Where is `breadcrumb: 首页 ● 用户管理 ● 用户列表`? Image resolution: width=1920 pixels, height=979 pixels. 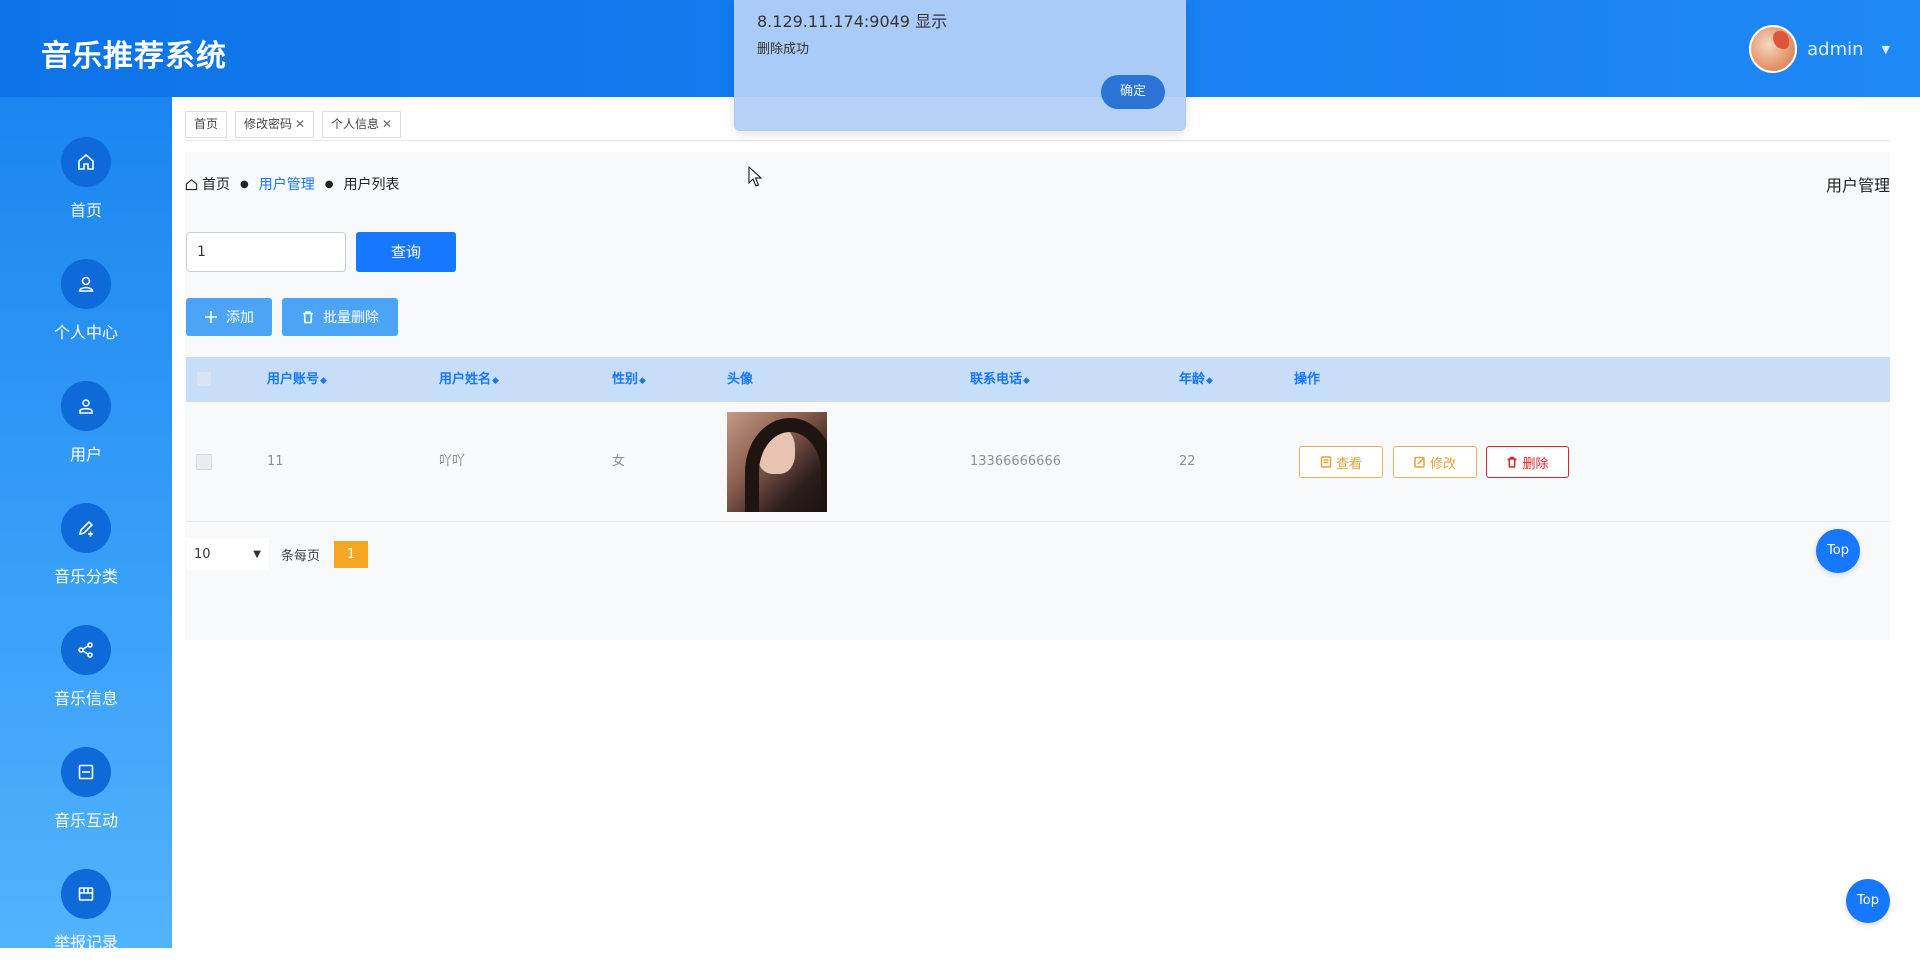 breadcrumb: 首页 ● 用户管理 ● 用户列表 is located at coordinates (292, 184).